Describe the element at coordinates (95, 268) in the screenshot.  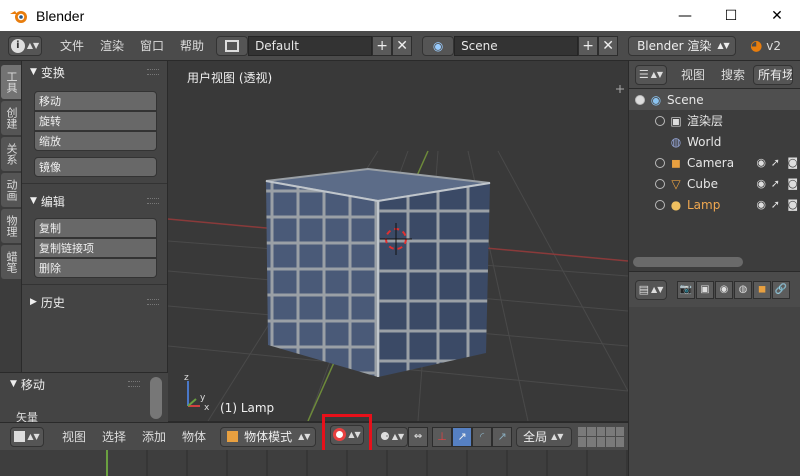
I see `delete-button: 删除` at that location.